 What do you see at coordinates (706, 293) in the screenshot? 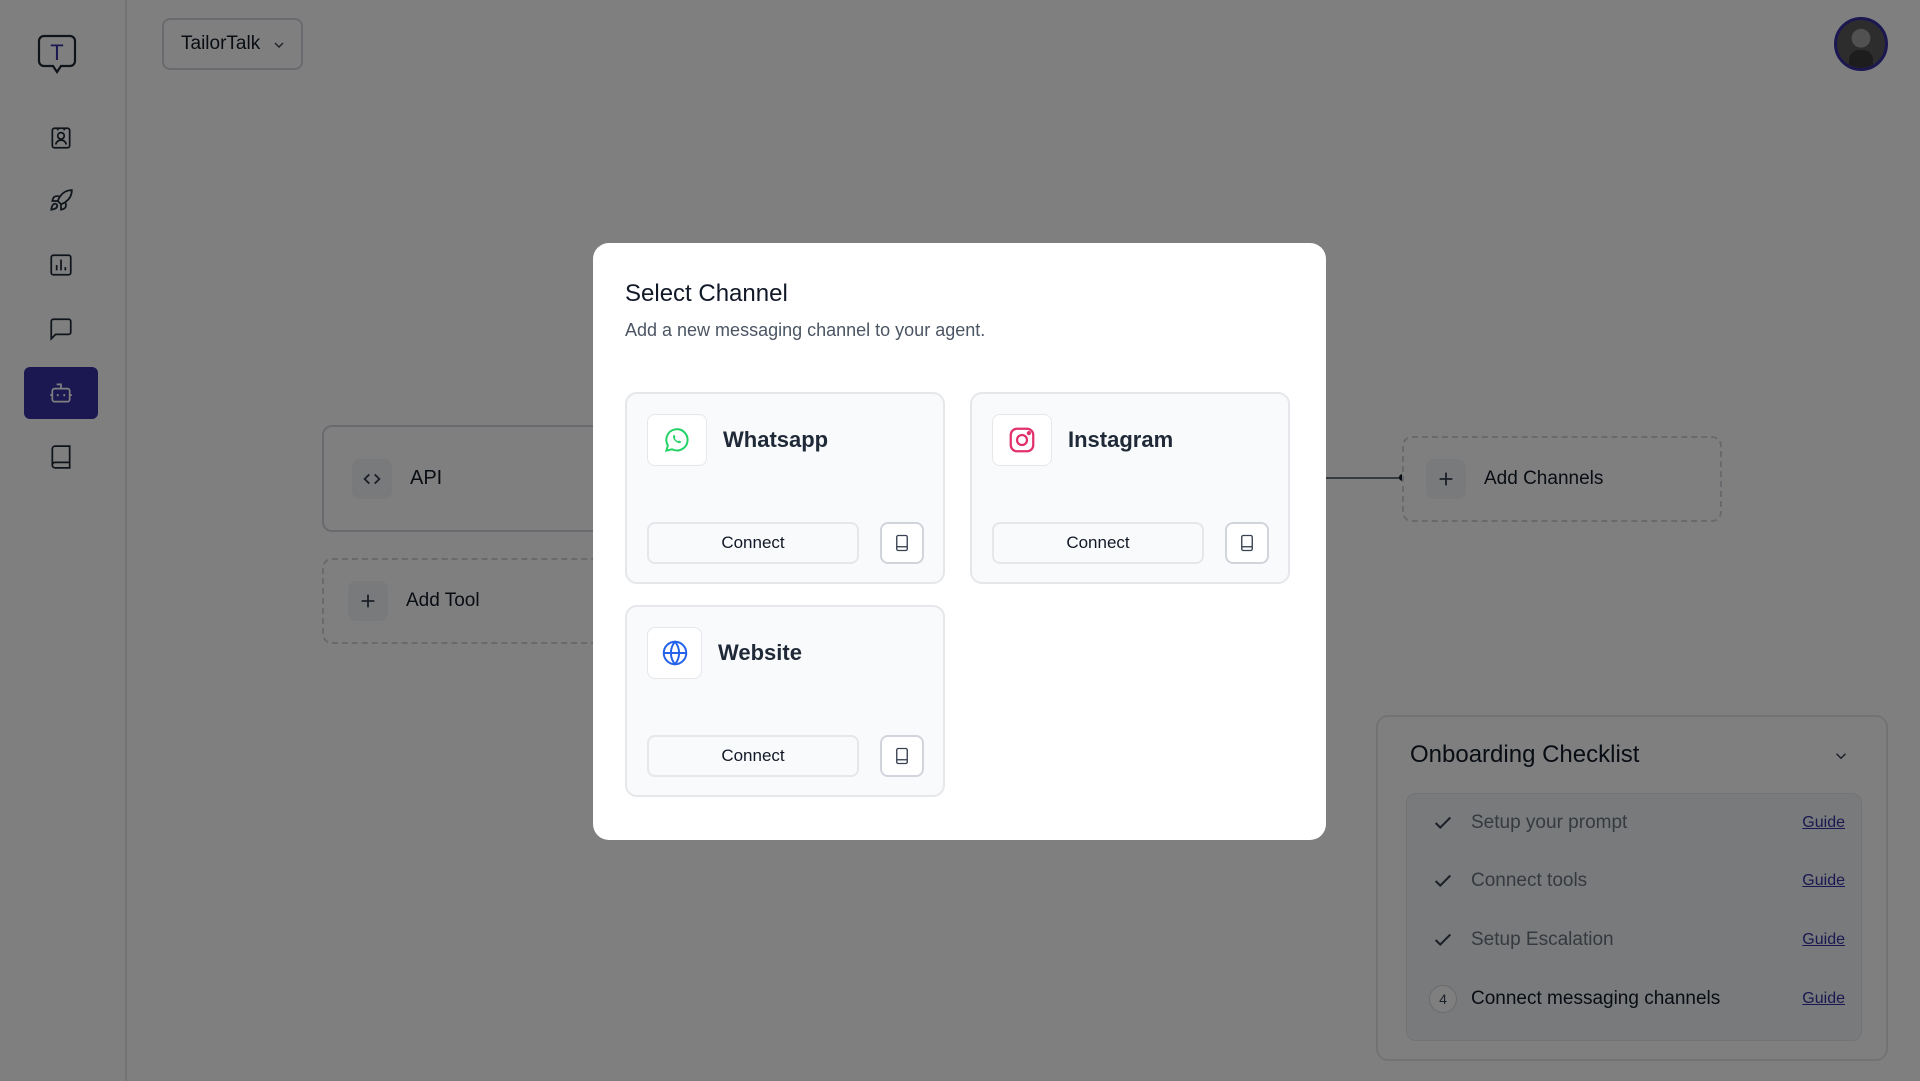
I see `modal-title: Select Channel` at bounding box center [706, 293].